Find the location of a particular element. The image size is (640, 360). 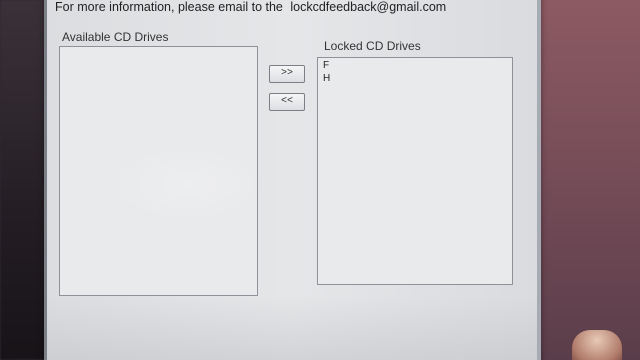

unlock-drive-button: << is located at coordinates (287, 102).